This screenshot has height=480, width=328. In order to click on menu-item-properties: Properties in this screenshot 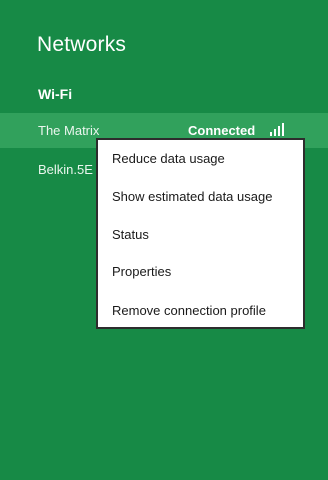, I will do `click(205, 272)`.